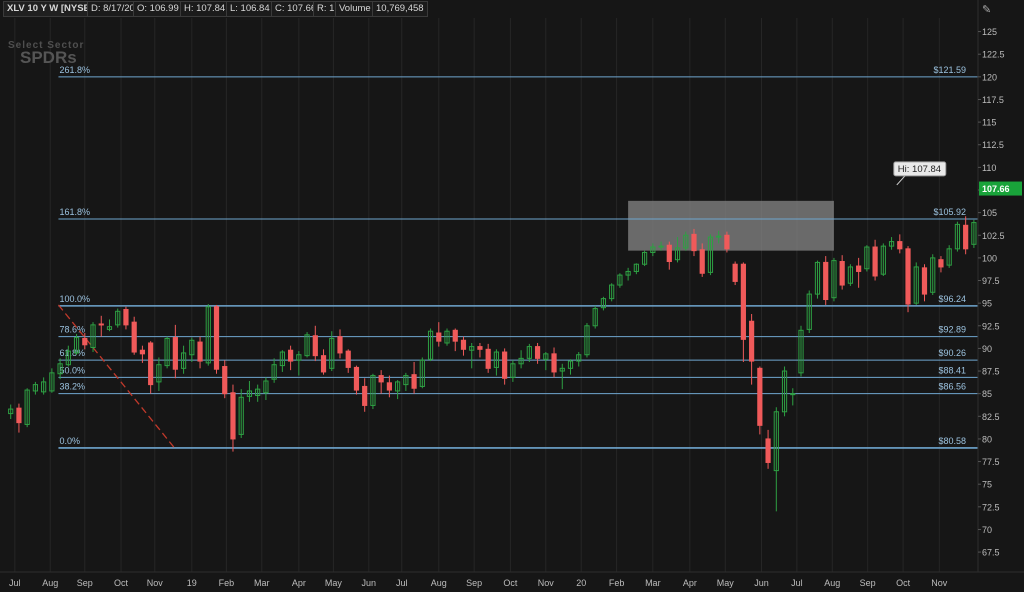 This screenshot has width=1024, height=592. What do you see at coordinates (50, 9) in the screenshot?
I see `symbol-label: XLV 10 Y W [NYSE]` at bounding box center [50, 9].